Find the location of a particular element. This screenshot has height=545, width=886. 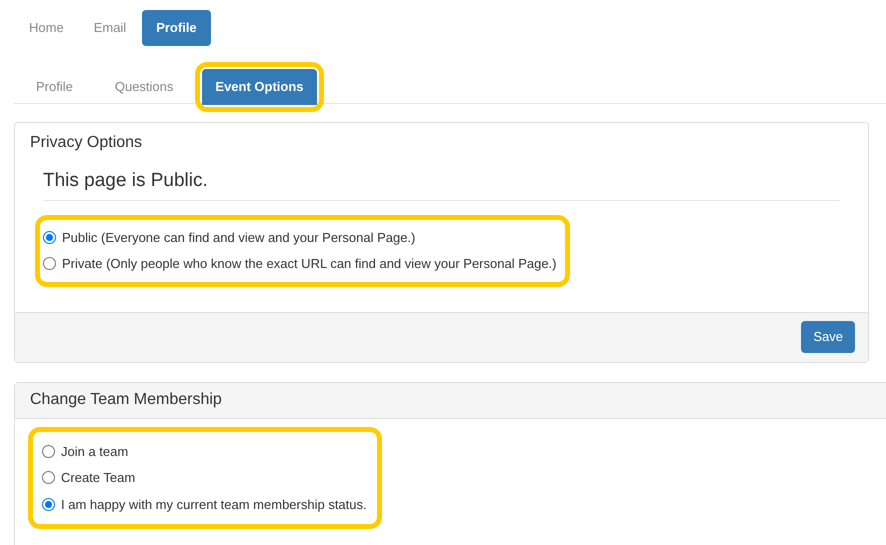

panel-title: Change Team Membership is located at coordinates (126, 400).